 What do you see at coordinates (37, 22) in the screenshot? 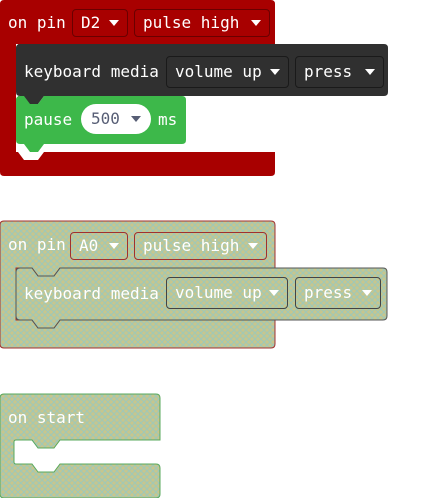
I see `on-pin-label-1: on pin` at bounding box center [37, 22].